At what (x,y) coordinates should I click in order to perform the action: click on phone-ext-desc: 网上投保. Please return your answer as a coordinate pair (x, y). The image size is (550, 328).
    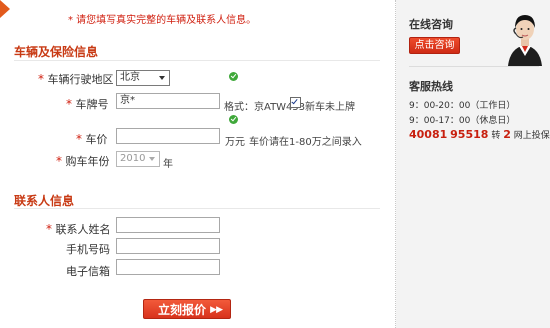
    Looking at the image, I should click on (531, 136).